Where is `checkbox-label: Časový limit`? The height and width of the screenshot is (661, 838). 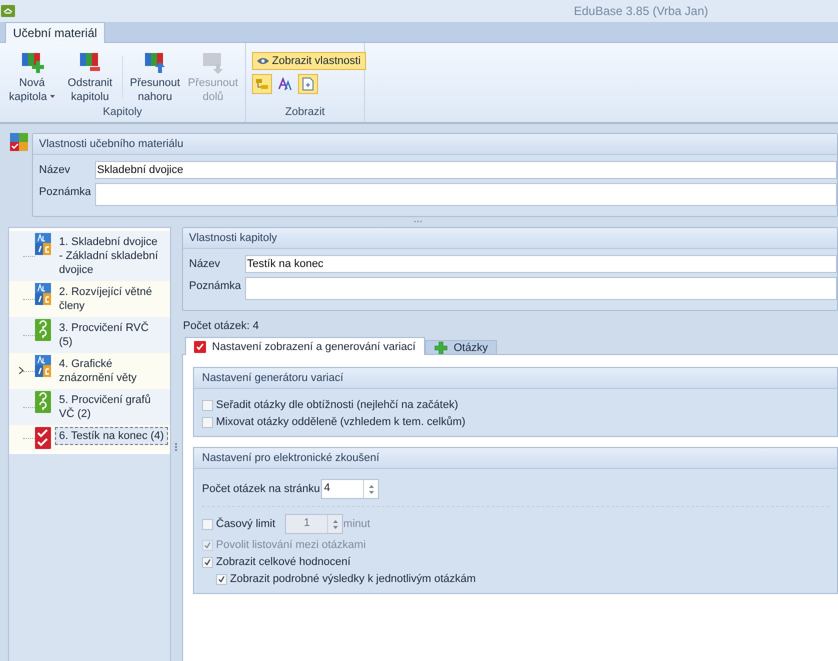 checkbox-label: Časový limit is located at coordinates (246, 524).